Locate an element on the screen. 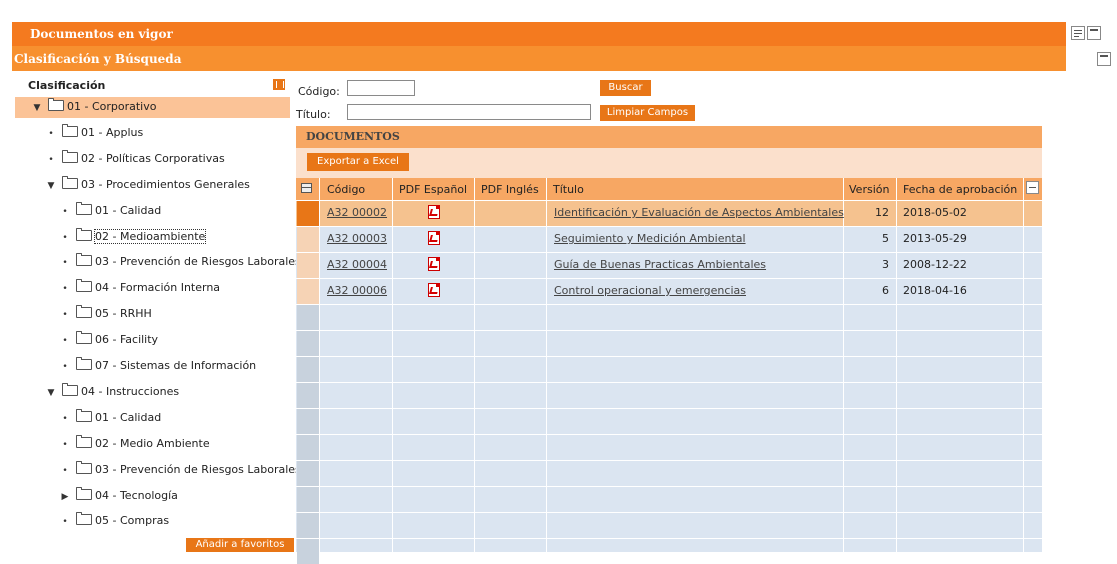 The width and height of the screenshot is (1117, 564). tree-item: • 05 - RRHH is located at coordinates (106, 314).